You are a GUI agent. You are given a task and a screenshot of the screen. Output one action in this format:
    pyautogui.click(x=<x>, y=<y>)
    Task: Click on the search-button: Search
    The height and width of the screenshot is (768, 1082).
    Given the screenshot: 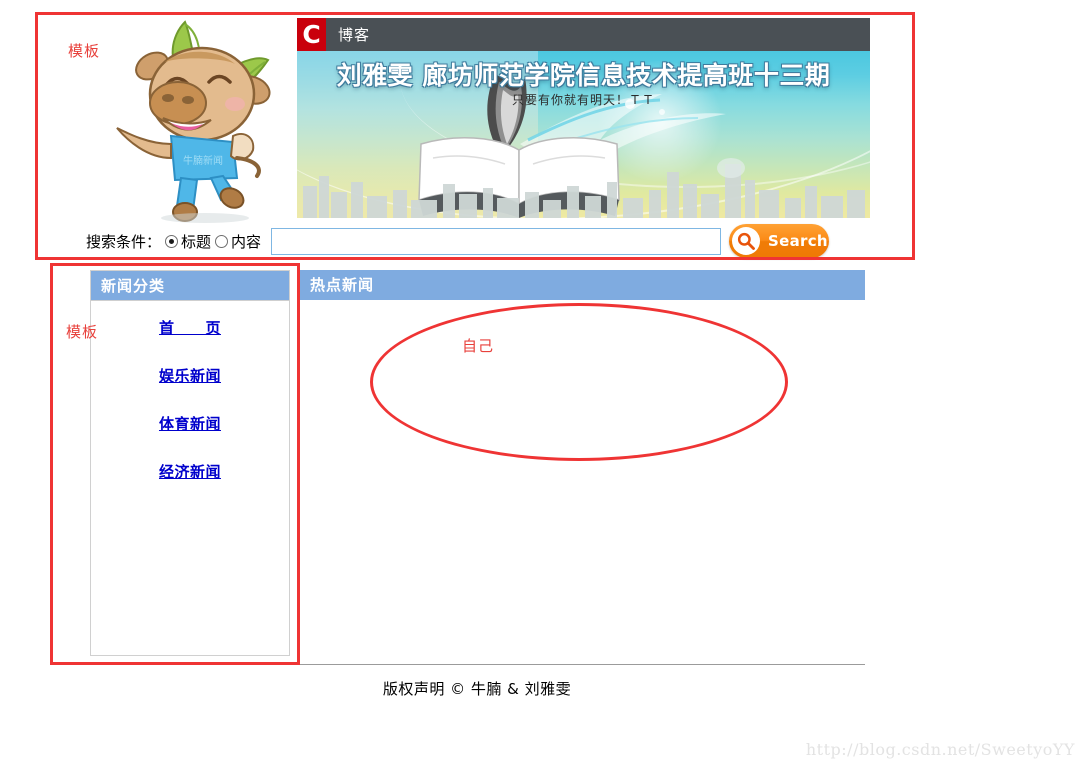 What is the action you would take?
    pyautogui.click(x=779, y=241)
    